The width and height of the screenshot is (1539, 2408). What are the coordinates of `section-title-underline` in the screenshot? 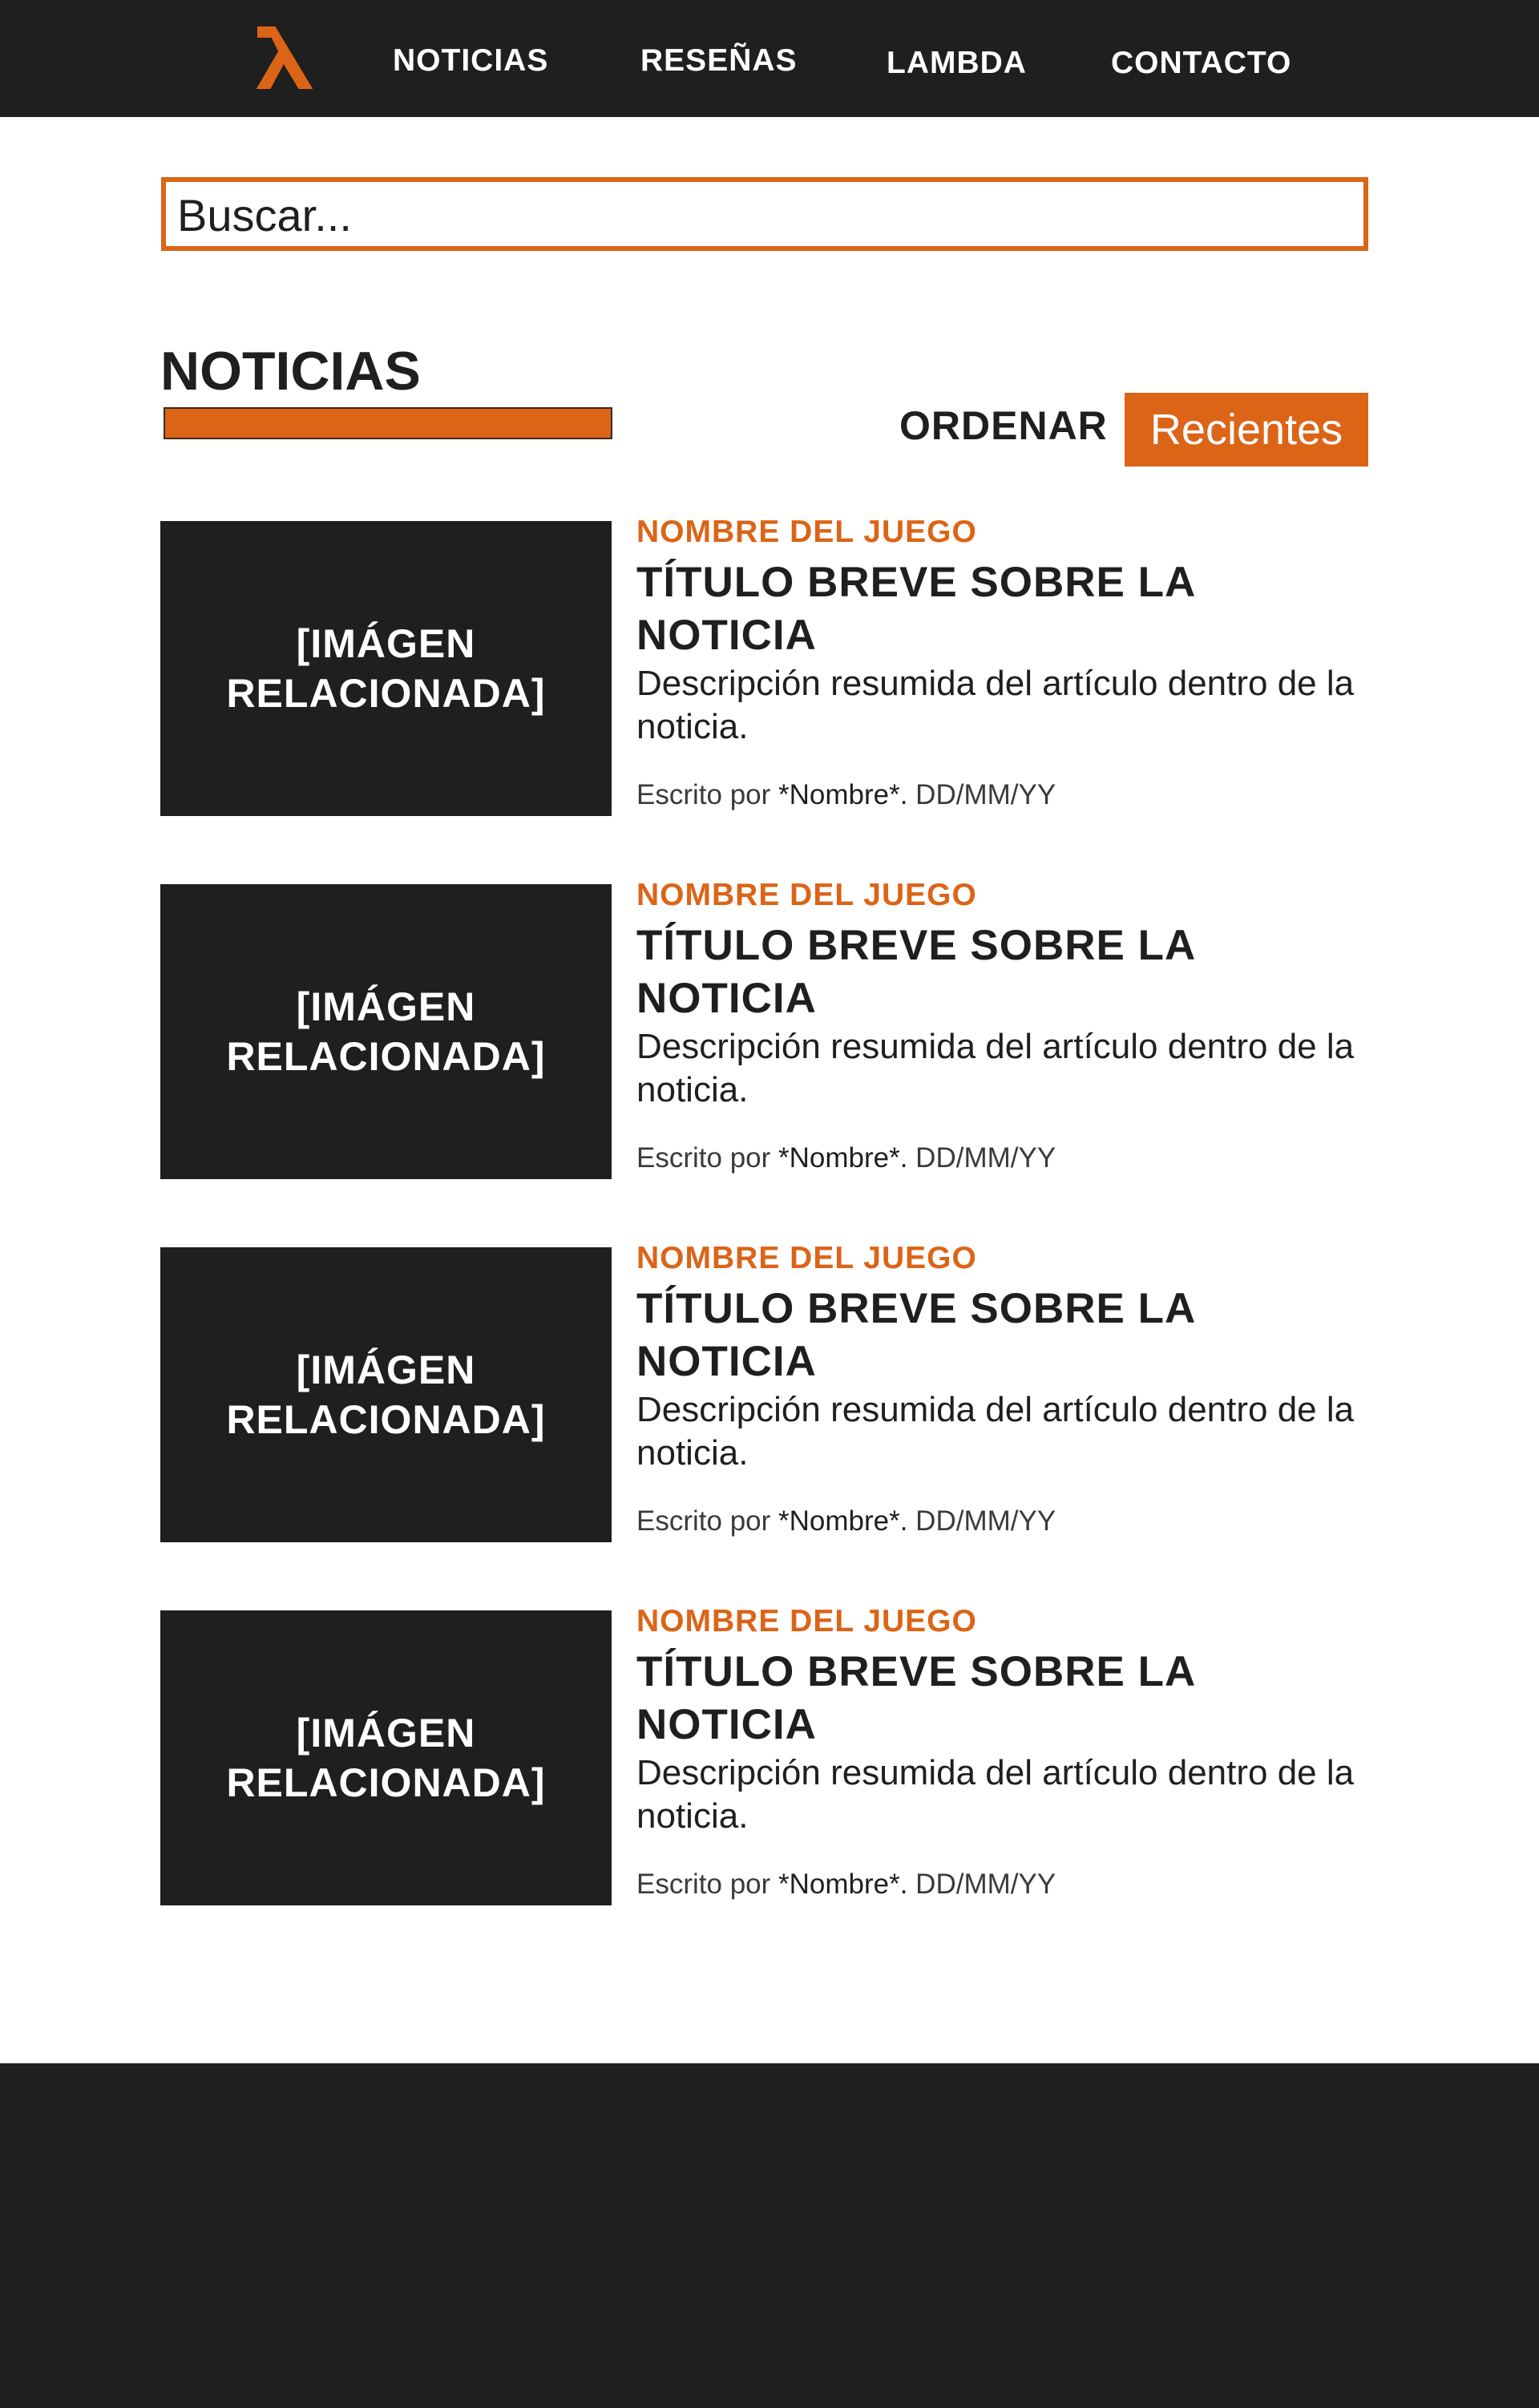 It's located at (388, 423).